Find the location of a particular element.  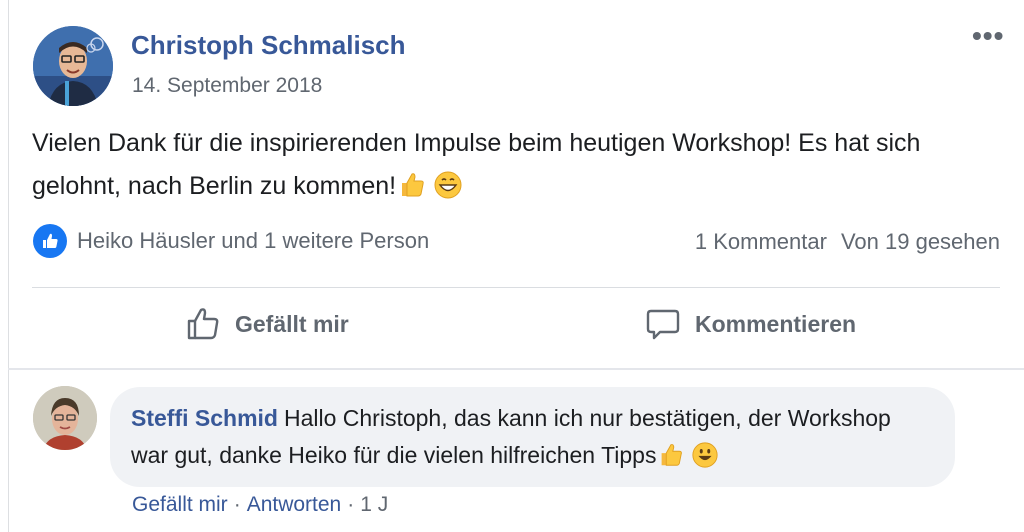

comment-button: Kommentieren is located at coordinates (750, 324).